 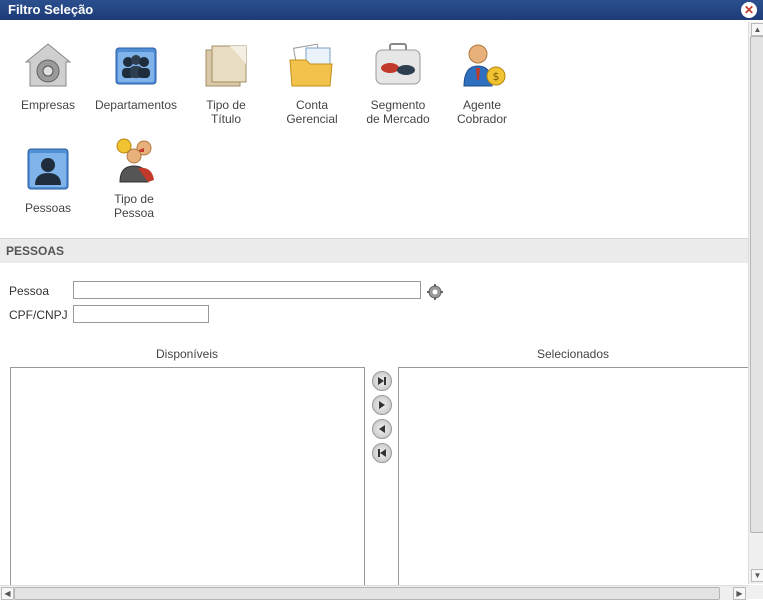 What do you see at coordinates (48, 169) in the screenshot?
I see `person-folder-icon` at bounding box center [48, 169].